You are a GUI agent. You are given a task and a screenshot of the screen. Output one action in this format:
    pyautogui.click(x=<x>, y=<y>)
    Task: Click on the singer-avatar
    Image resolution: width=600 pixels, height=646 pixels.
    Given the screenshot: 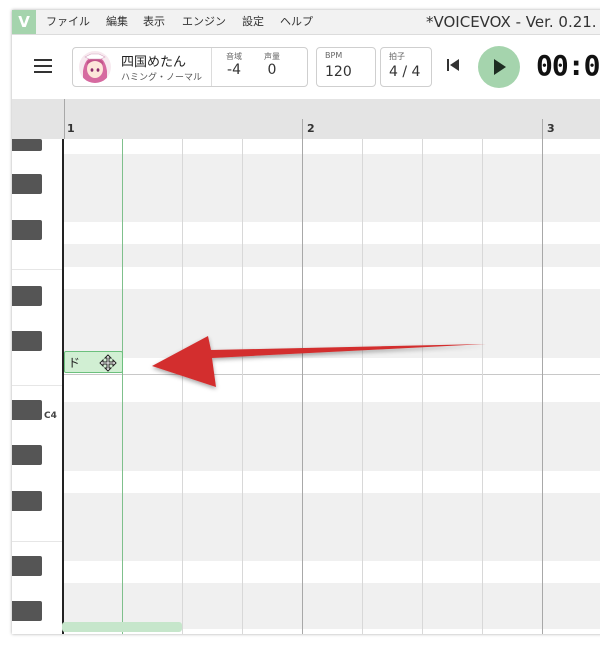 What is the action you would take?
    pyautogui.click(x=95, y=67)
    